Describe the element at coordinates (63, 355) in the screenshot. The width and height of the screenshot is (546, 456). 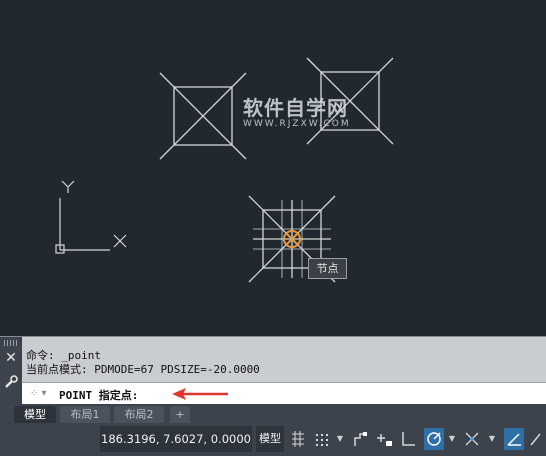
I see `history-line-1: 命令: _point` at that location.